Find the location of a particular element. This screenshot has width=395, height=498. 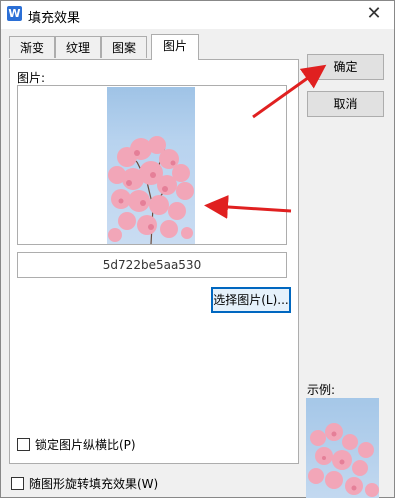

lock-aspect-checkbox is located at coordinates (23, 444).